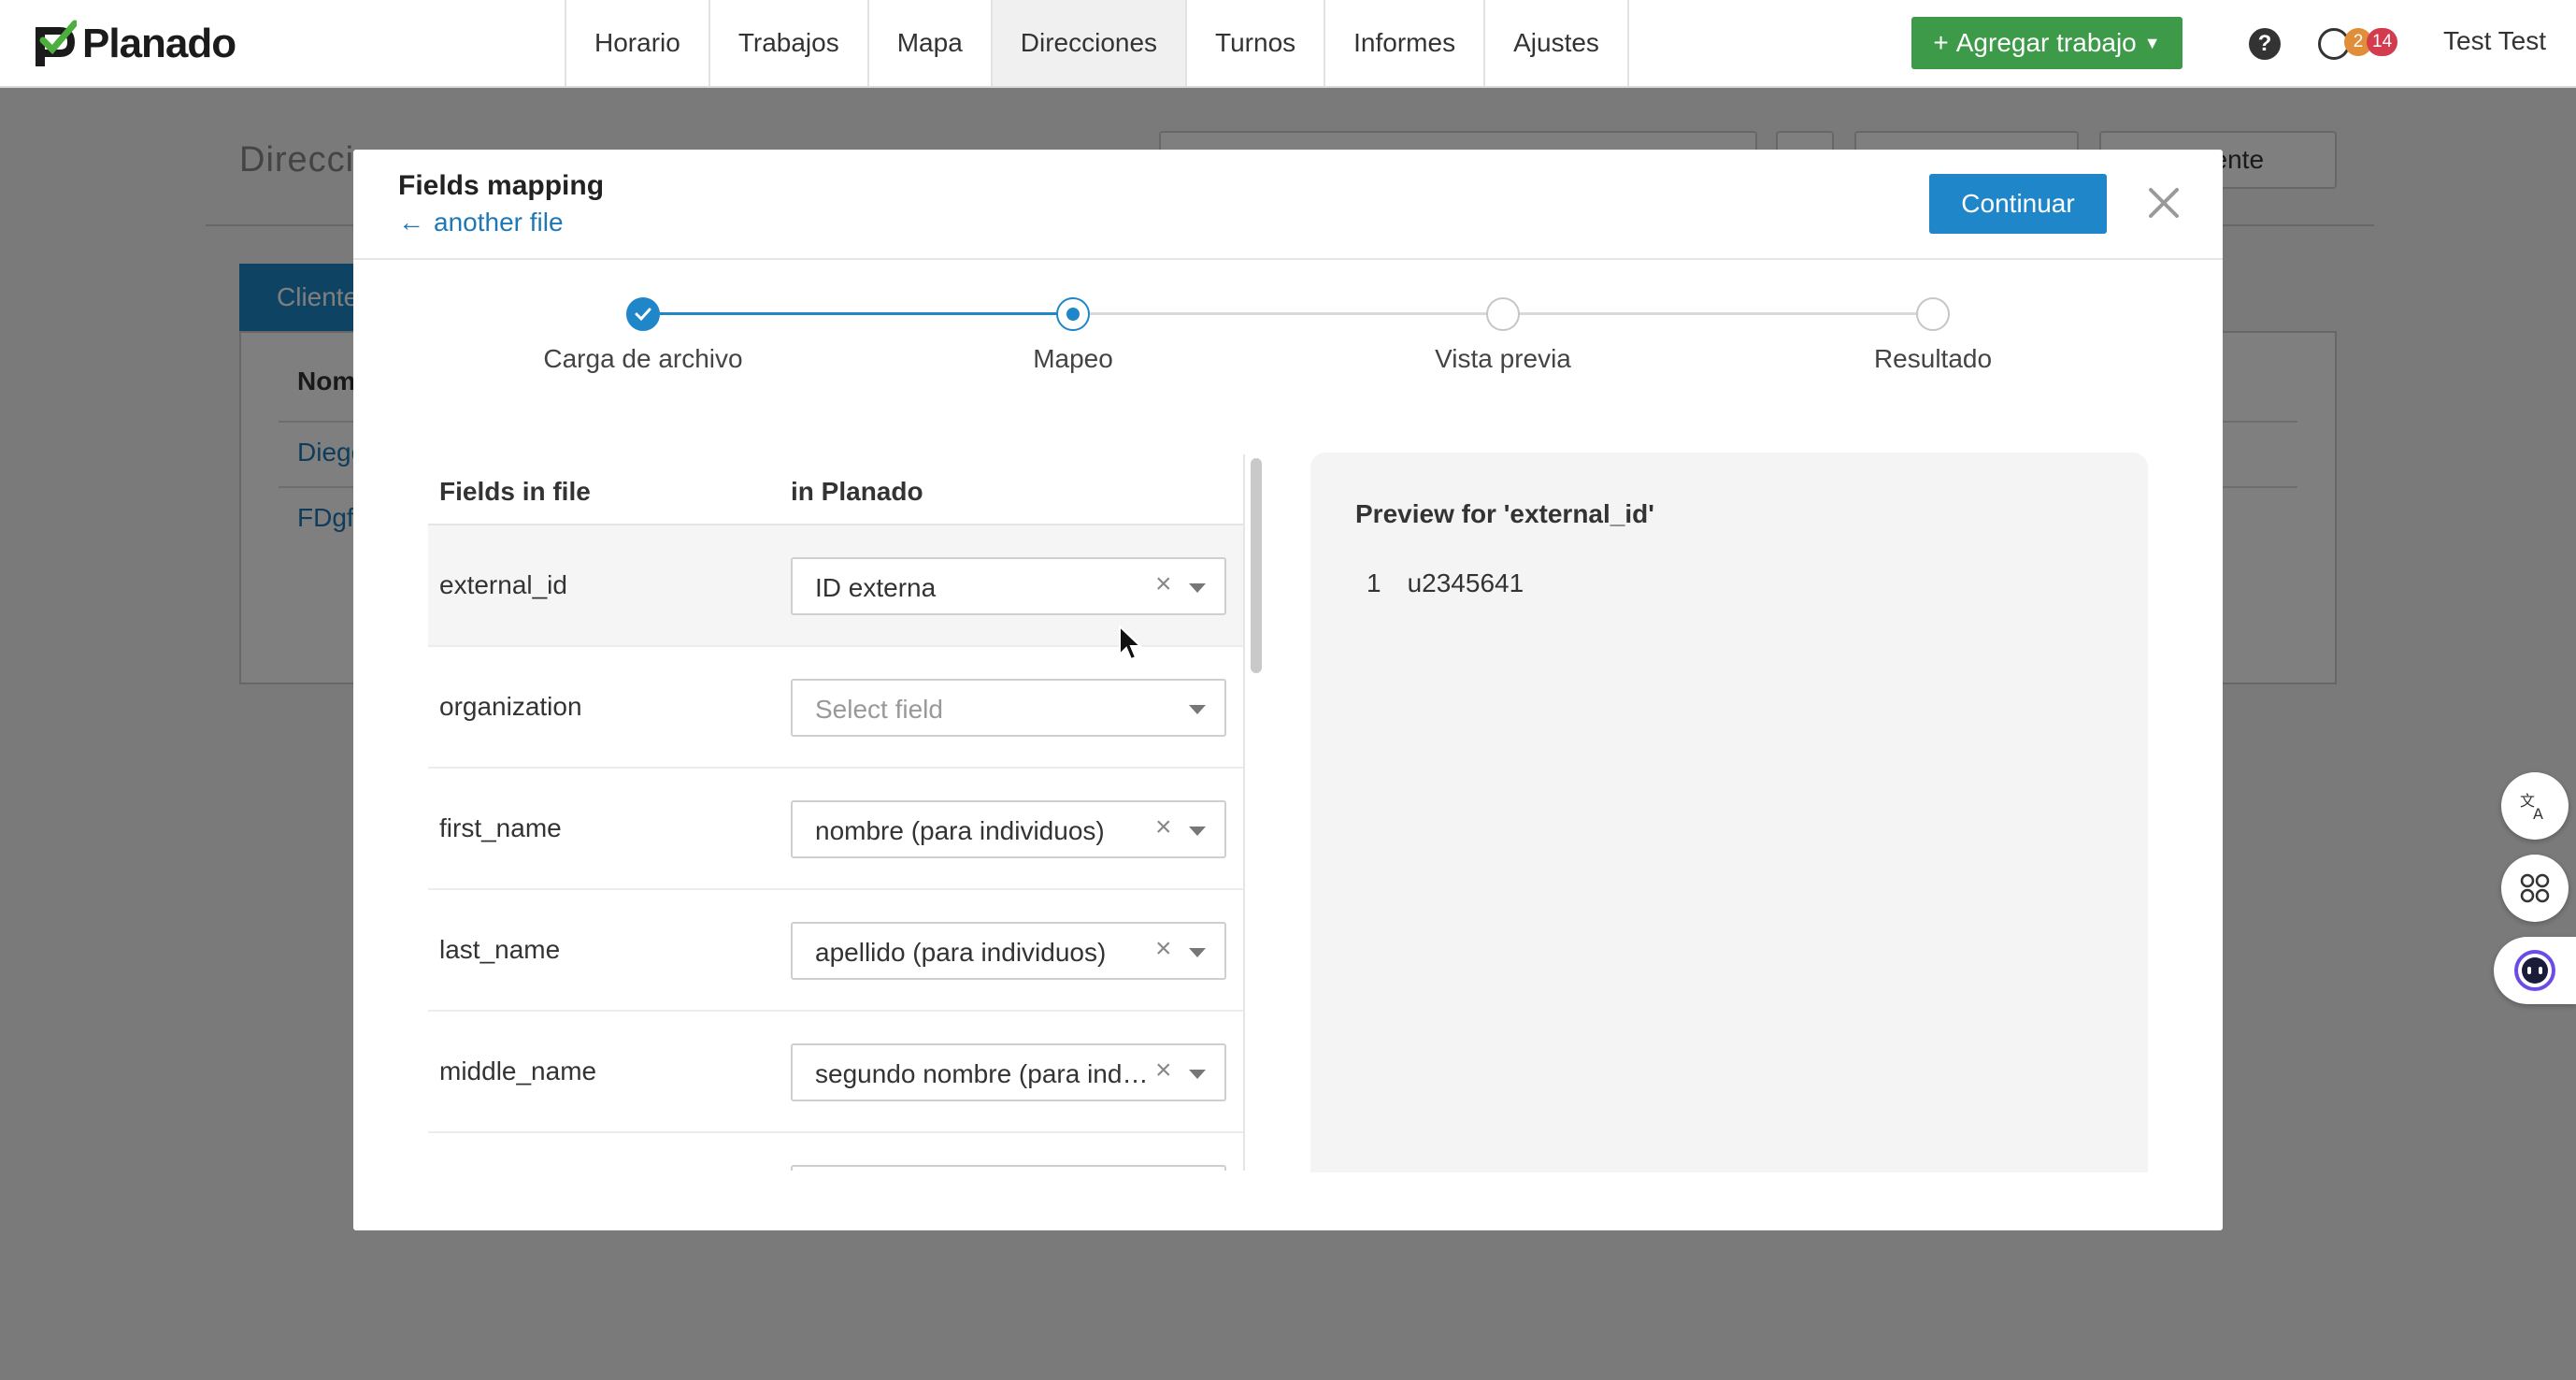 The height and width of the screenshot is (1380, 2576). What do you see at coordinates (1556, 43) in the screenshot?
I see `nav-ajustes: Ajustes` at bounding box center [1556, 43].